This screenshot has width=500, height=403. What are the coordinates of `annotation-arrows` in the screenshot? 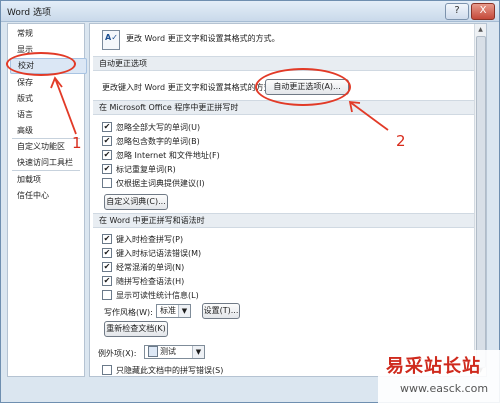 It's located at (219, 105).